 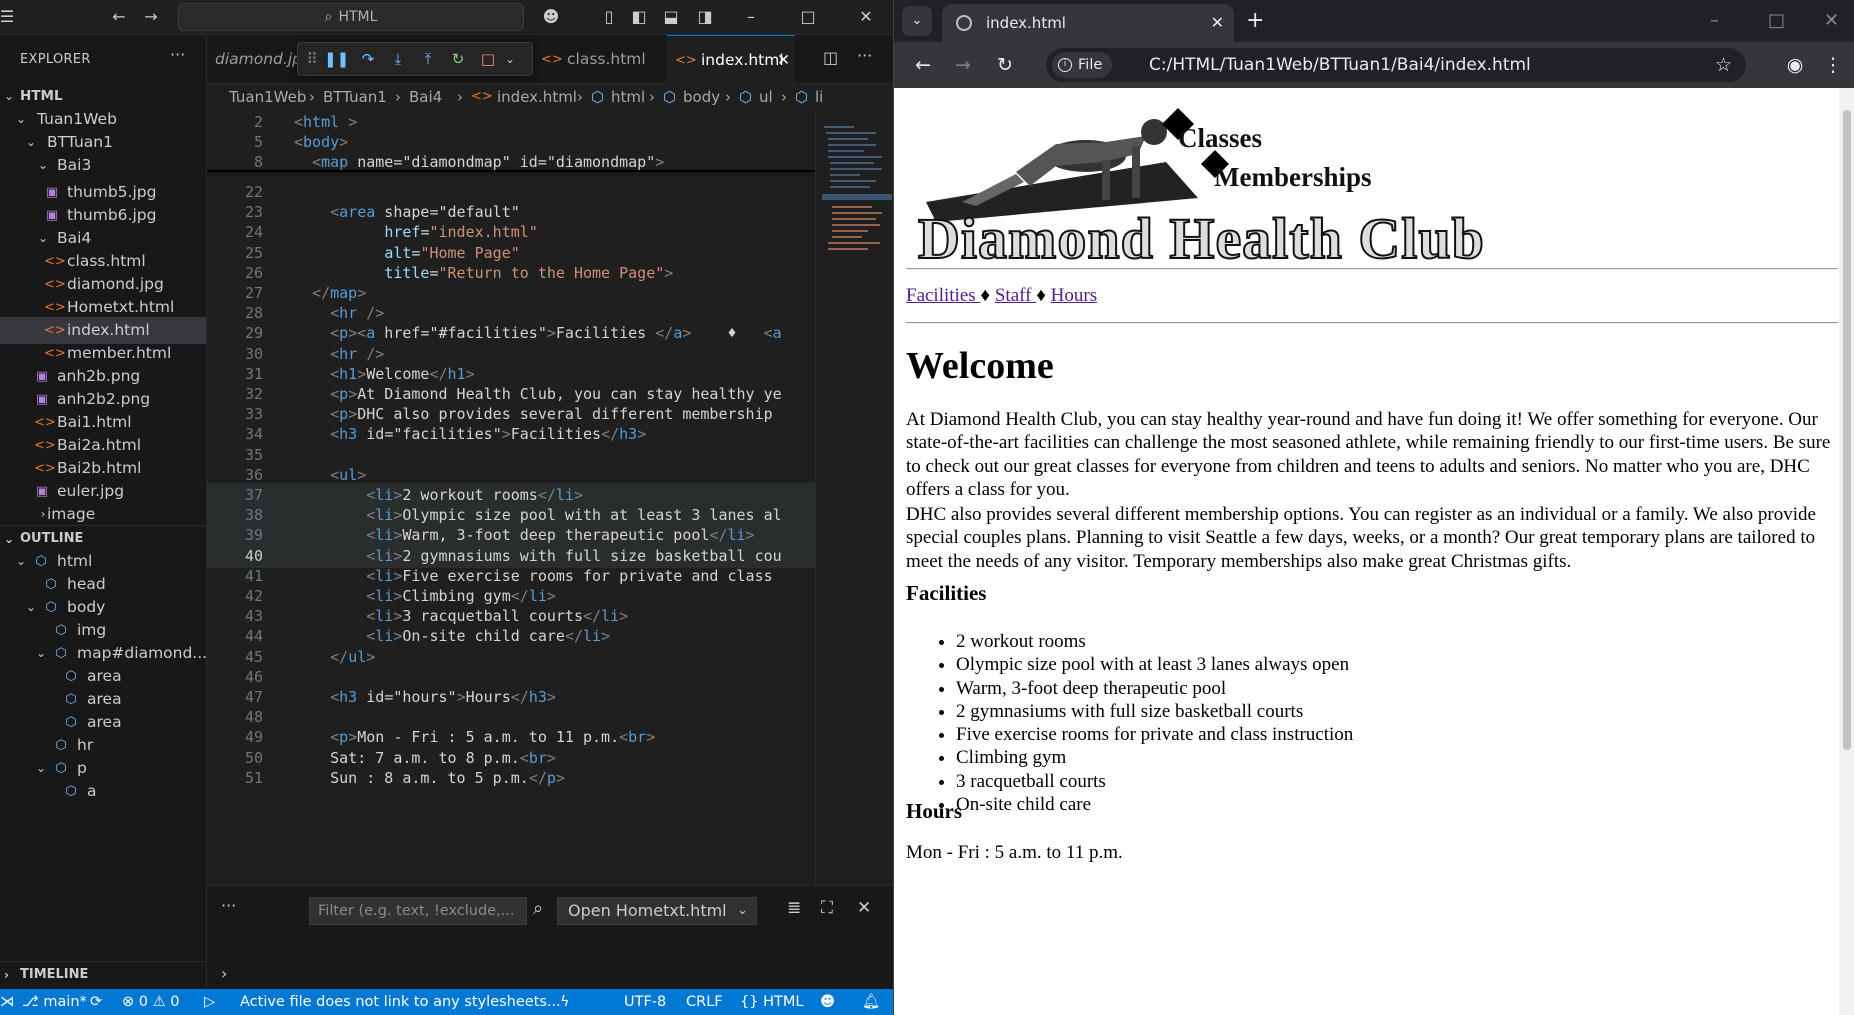 I want to click on customize-layout-icon: ▯, so click(x=609, y=17).